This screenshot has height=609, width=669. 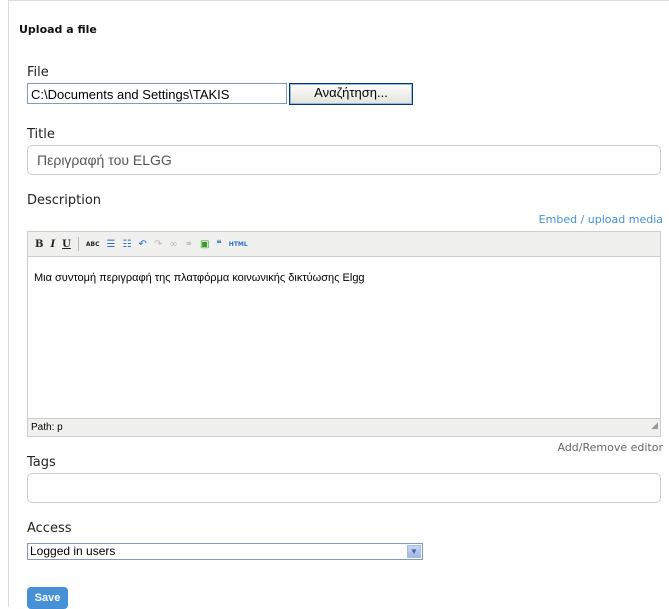 I want to click on access-select-value: Logged in users, so click(x=73, y=551).